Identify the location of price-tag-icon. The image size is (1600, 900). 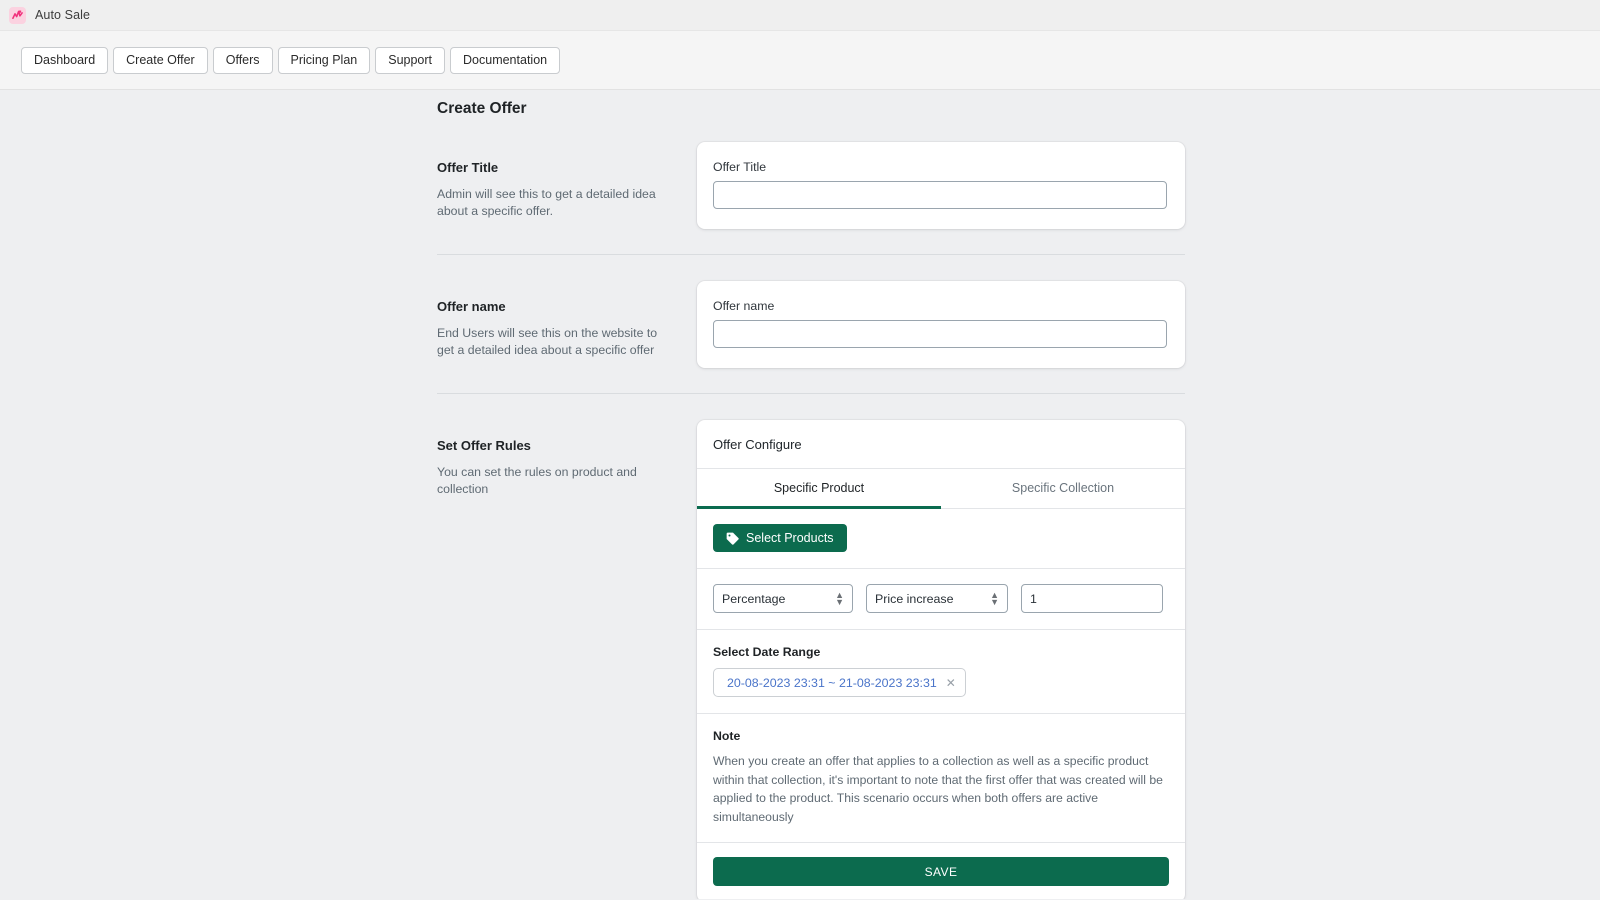
(732, 538).